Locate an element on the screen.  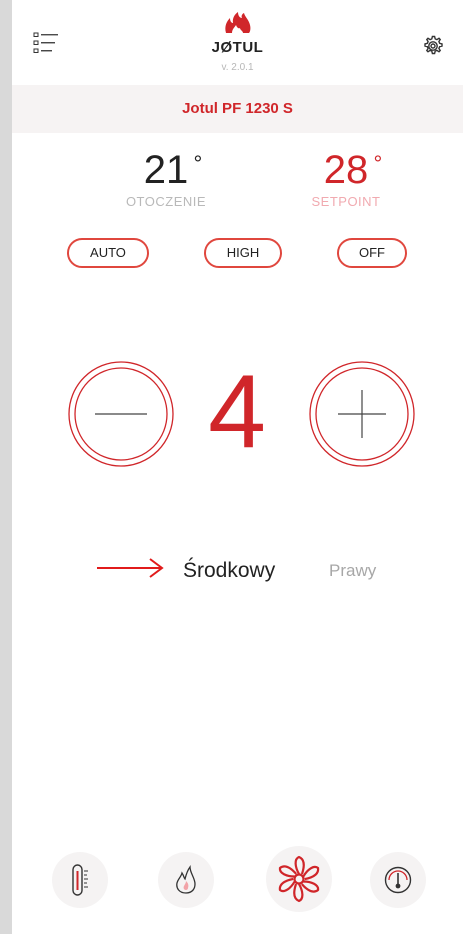
fan-option-right: Prawy is located at coordinates (352, 571).